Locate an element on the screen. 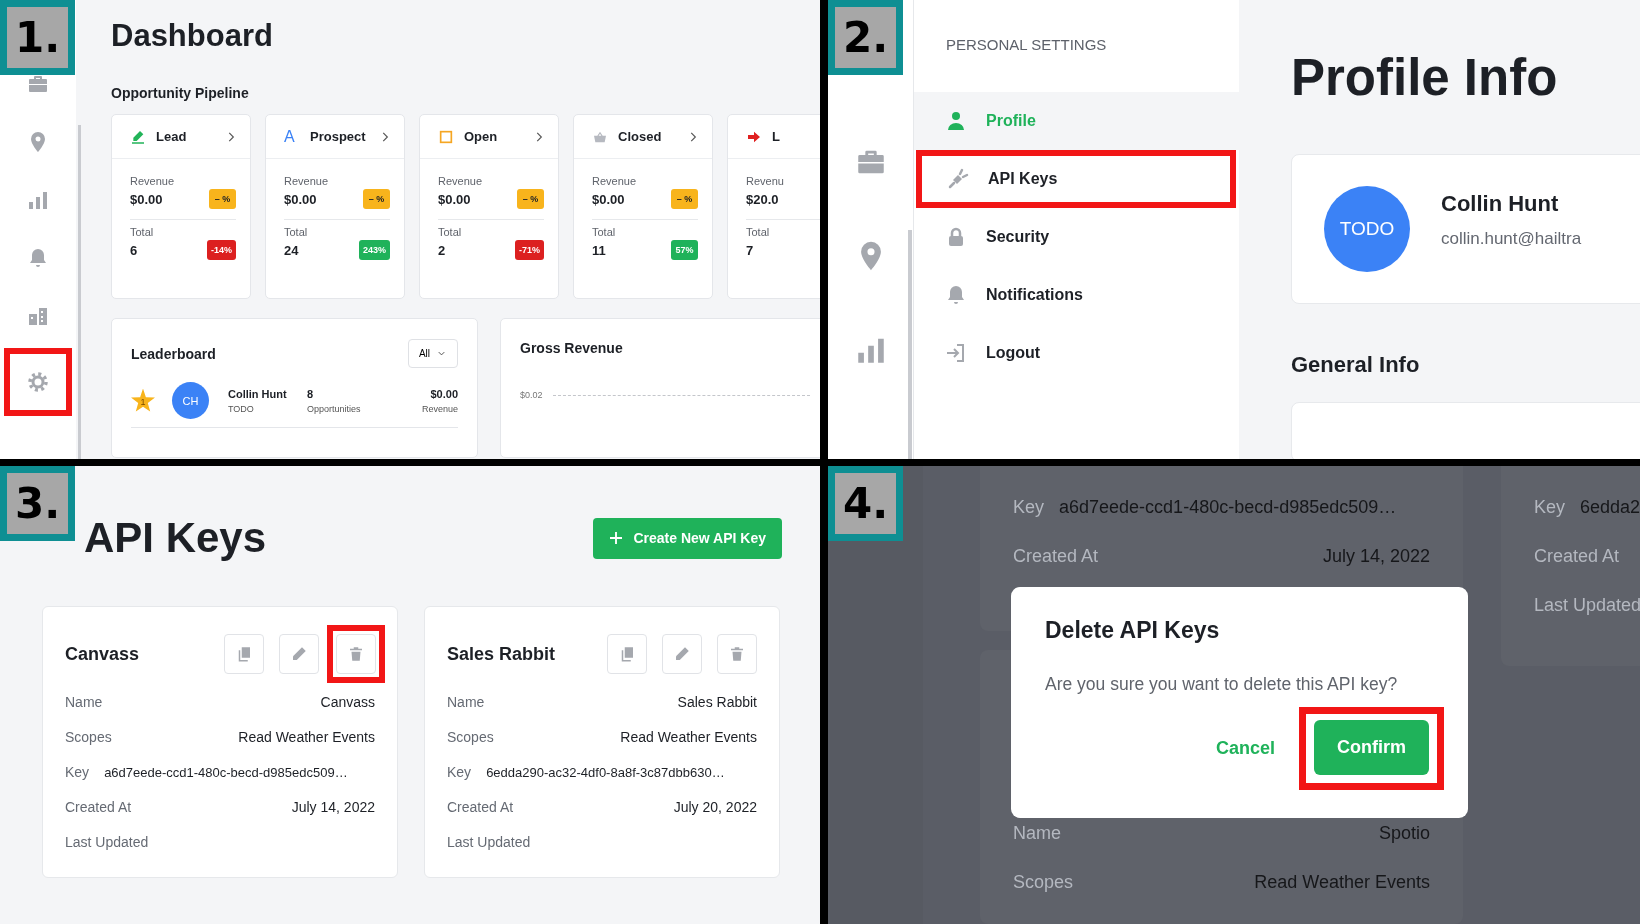  menu-item: API Keys is located at coordinates (1076, 179).